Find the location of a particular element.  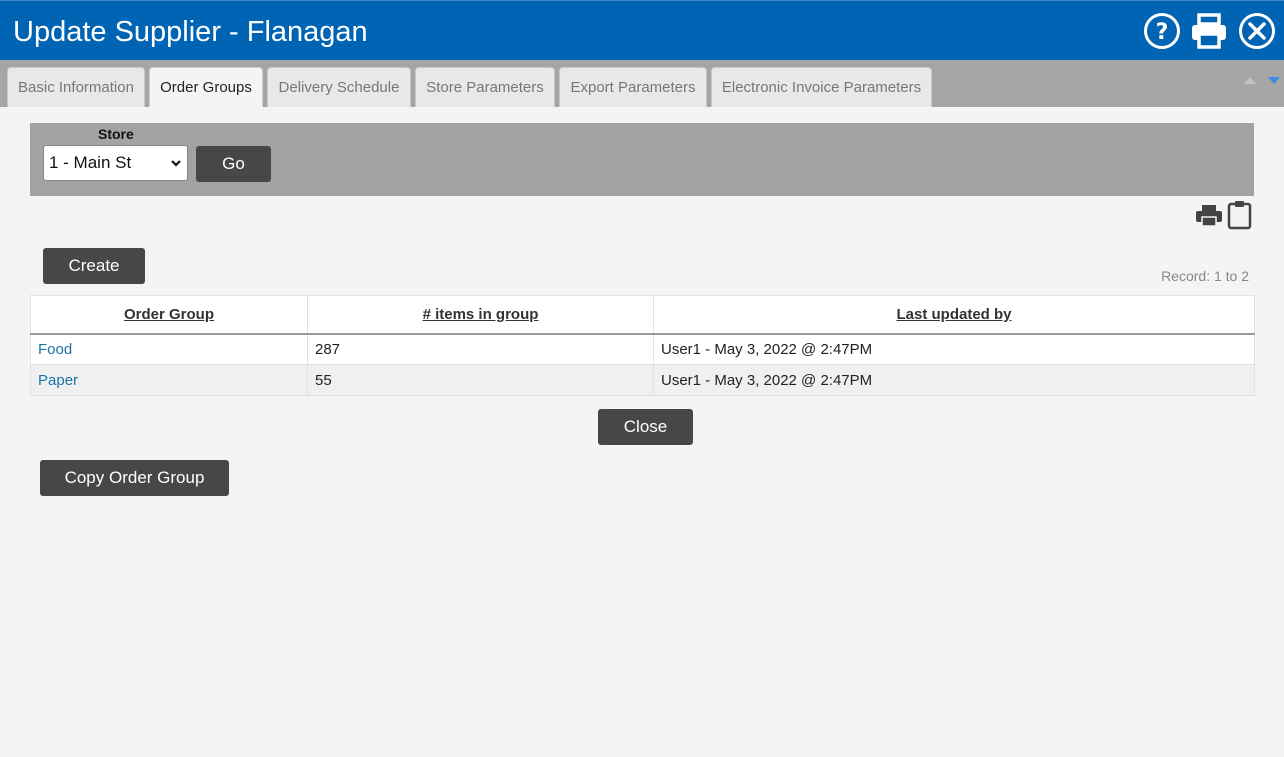

help-icon: ? is located at coordinates (1162, 31).